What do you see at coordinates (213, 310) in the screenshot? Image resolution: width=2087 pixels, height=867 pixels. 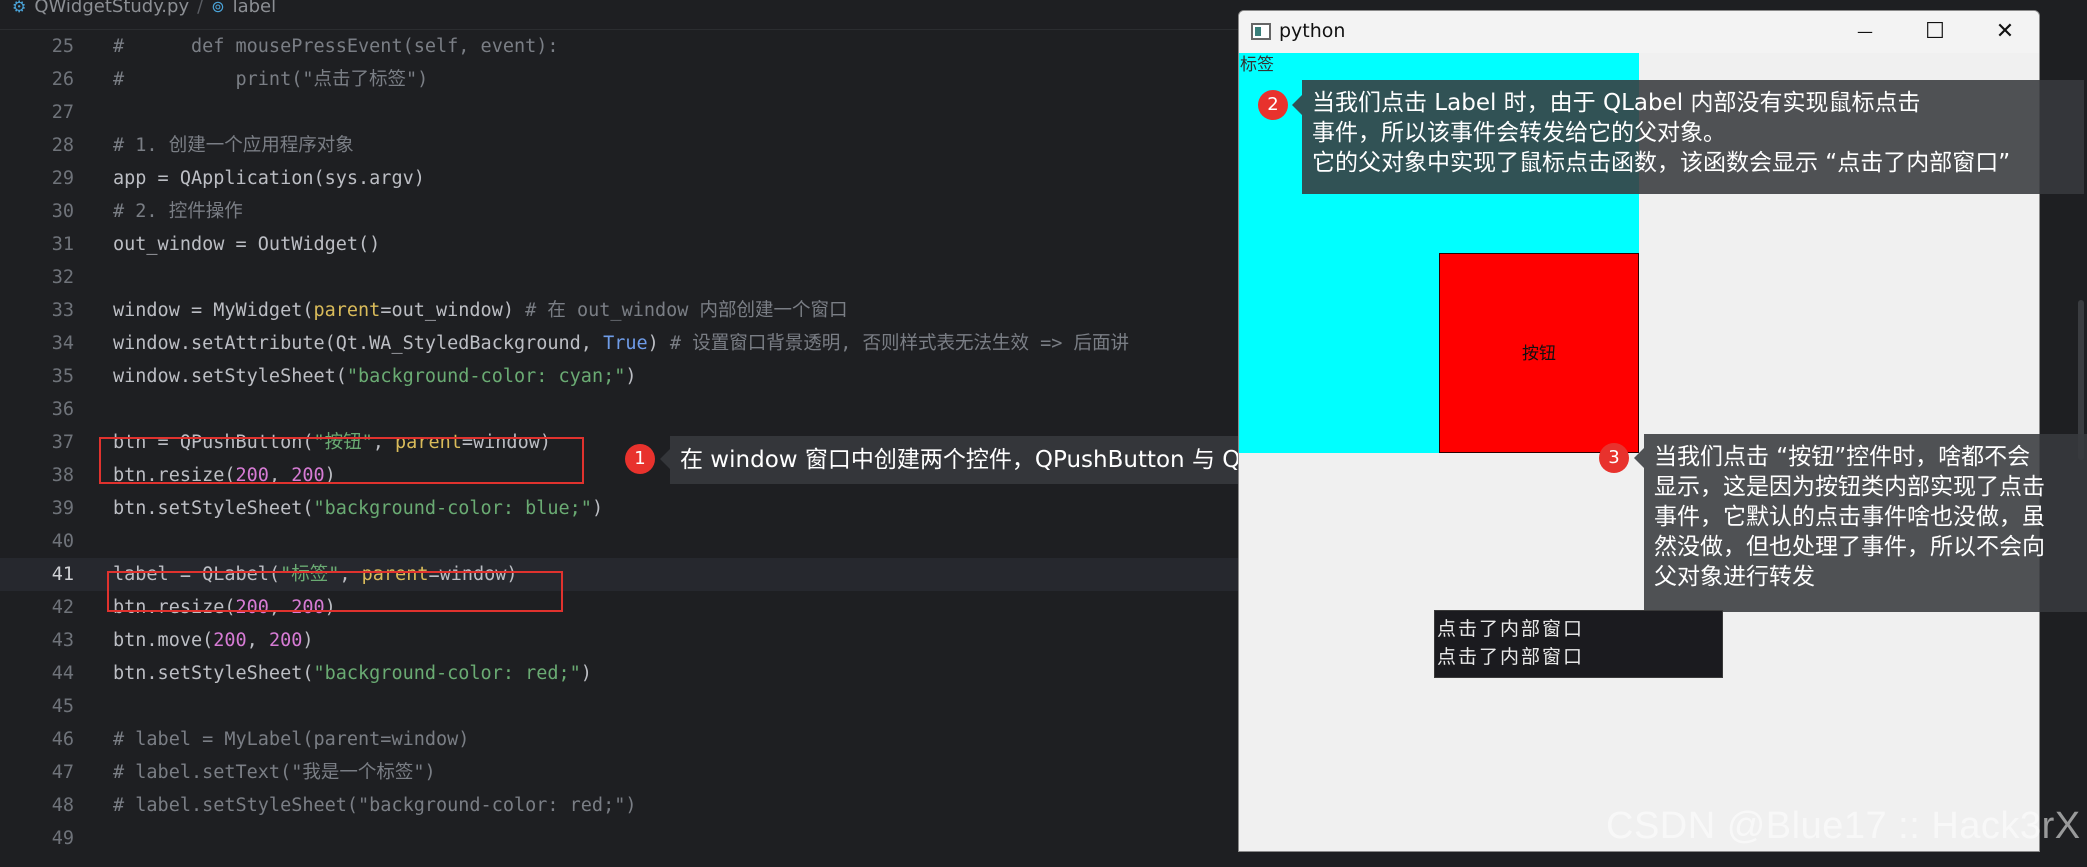 I see `code-token: window = MyWidget(` at bounding box center [213, 310].